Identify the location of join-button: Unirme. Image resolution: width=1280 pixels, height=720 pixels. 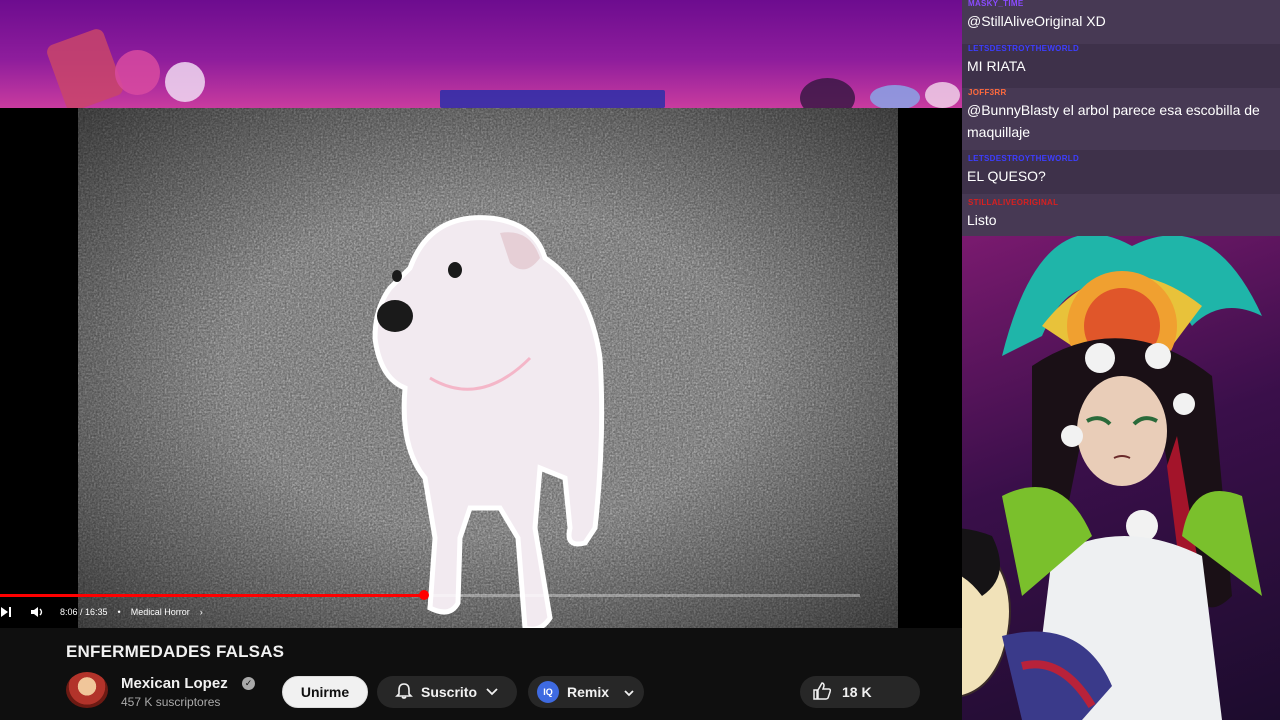
(325, 692).